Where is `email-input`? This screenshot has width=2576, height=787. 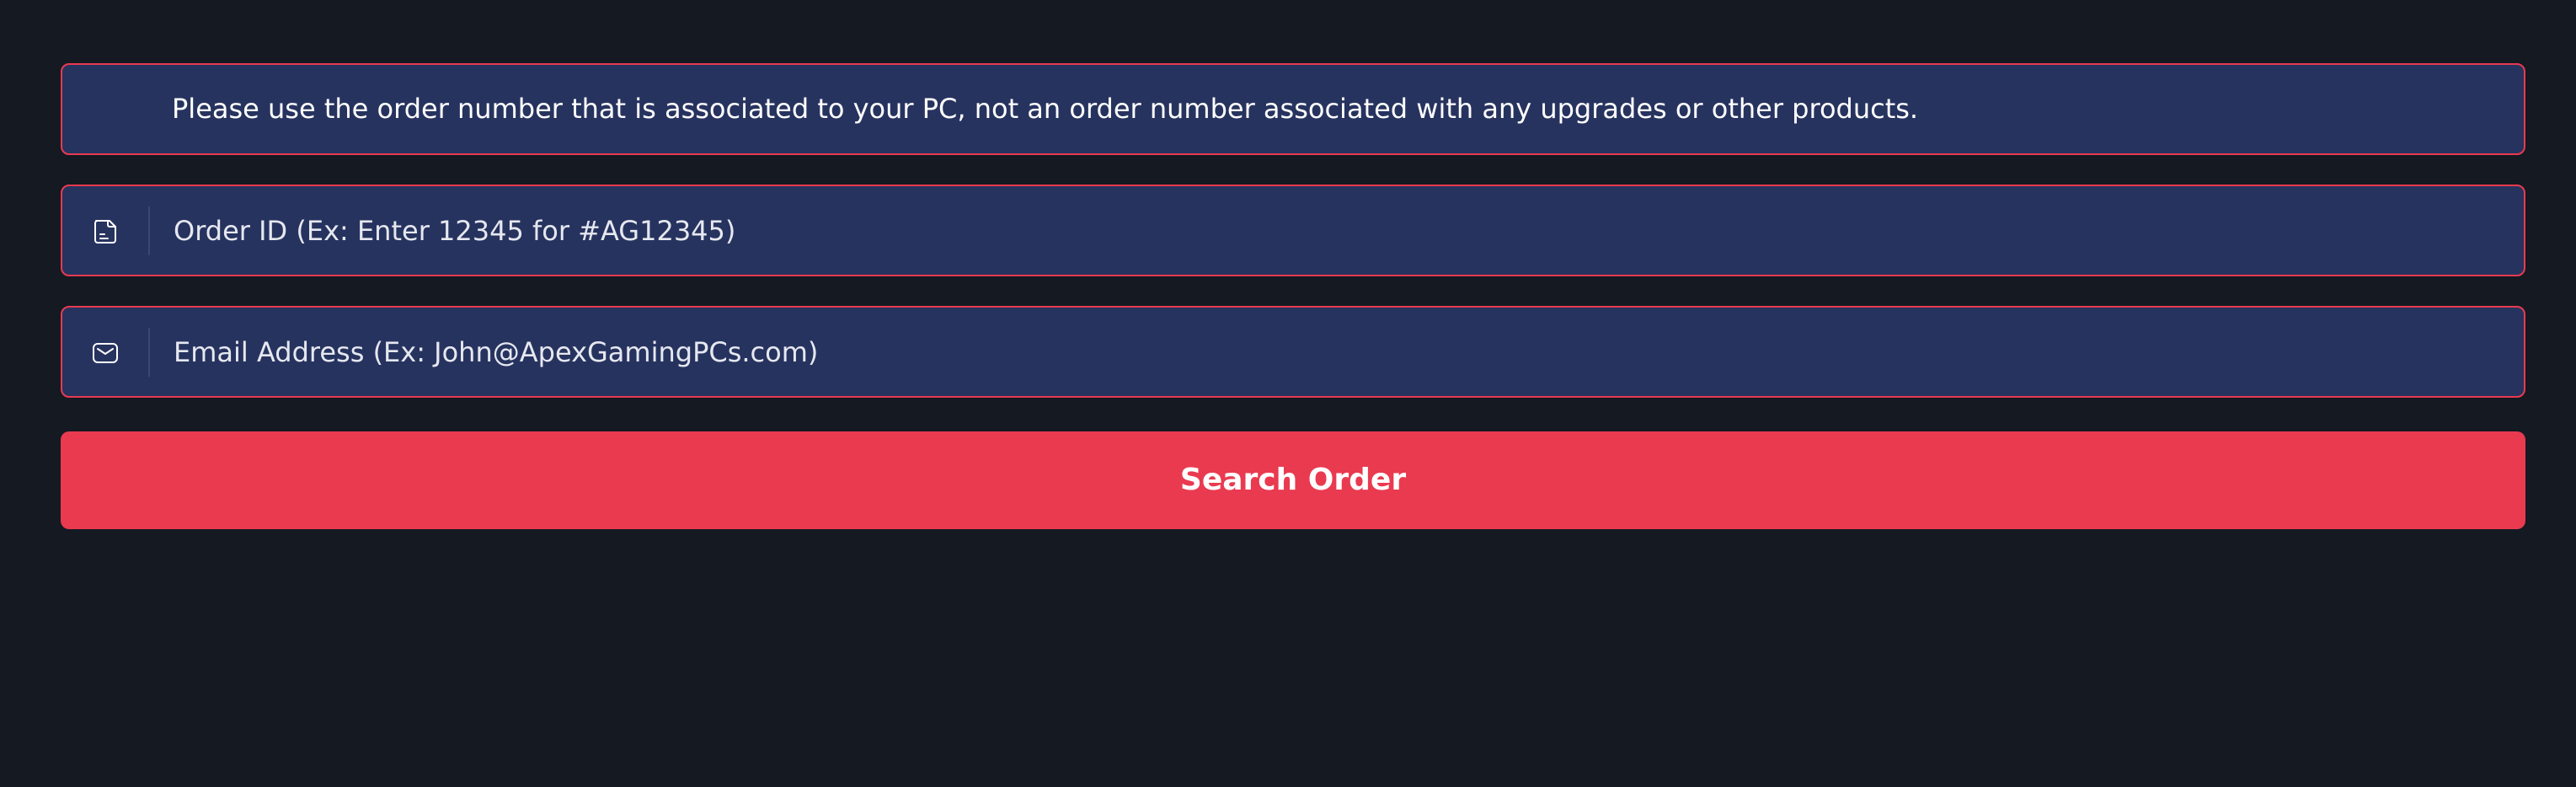 email-input is located at coordinates (1332, 352).